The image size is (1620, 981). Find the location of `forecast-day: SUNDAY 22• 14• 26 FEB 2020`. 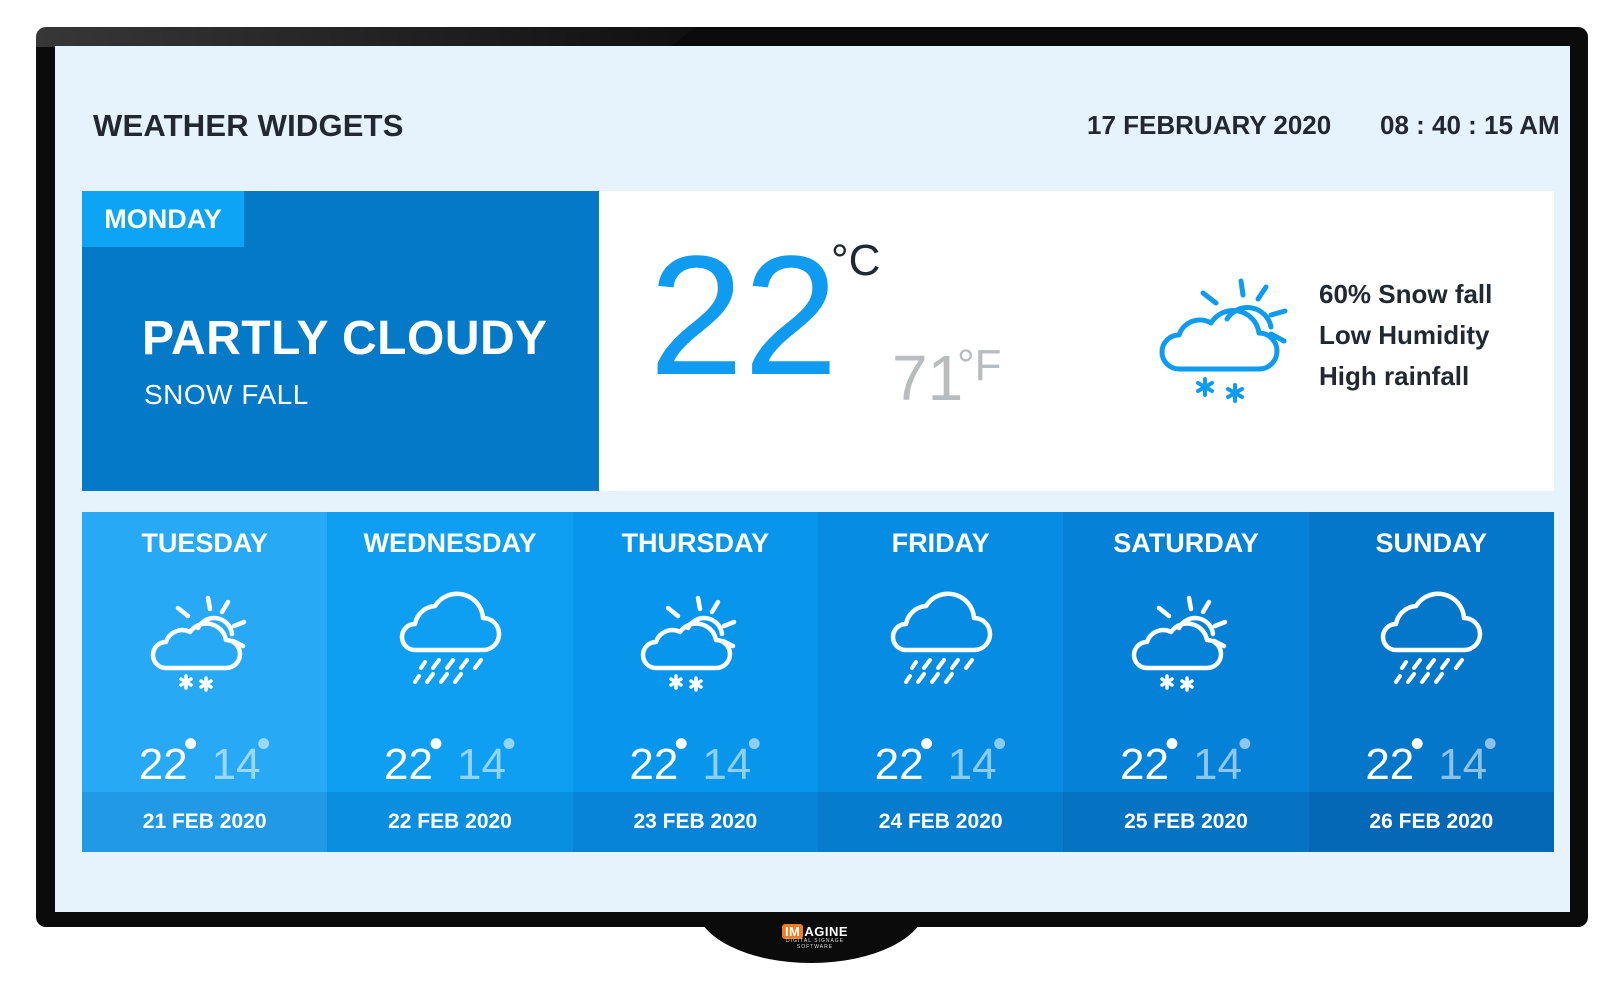

forecast-day: SUNDAY 22• 14• 26 FEB 2020 is located at coordinates (1431, 682).